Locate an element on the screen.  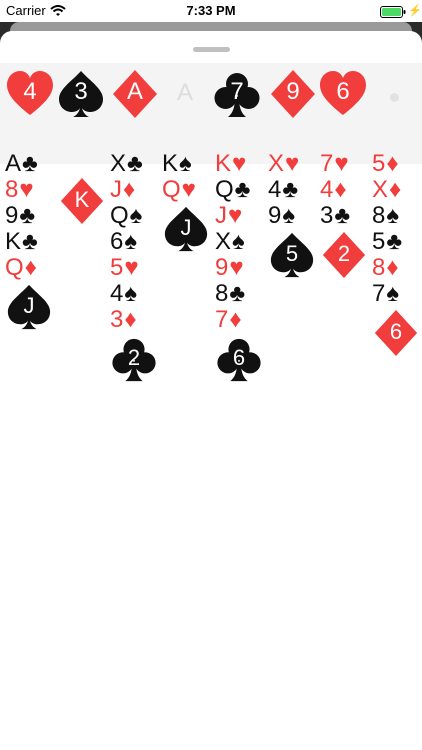
tableau-column-2: K is located at coordinates (85, 189).